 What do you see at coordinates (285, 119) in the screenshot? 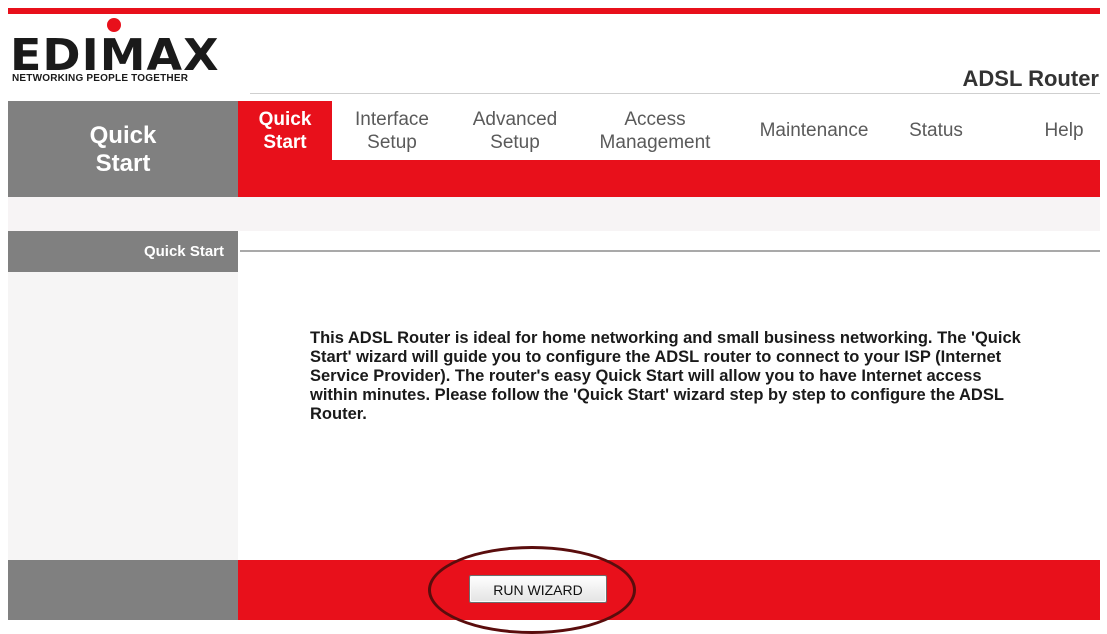
I see `tab-label: Quick` at bounding box center [285, 119].